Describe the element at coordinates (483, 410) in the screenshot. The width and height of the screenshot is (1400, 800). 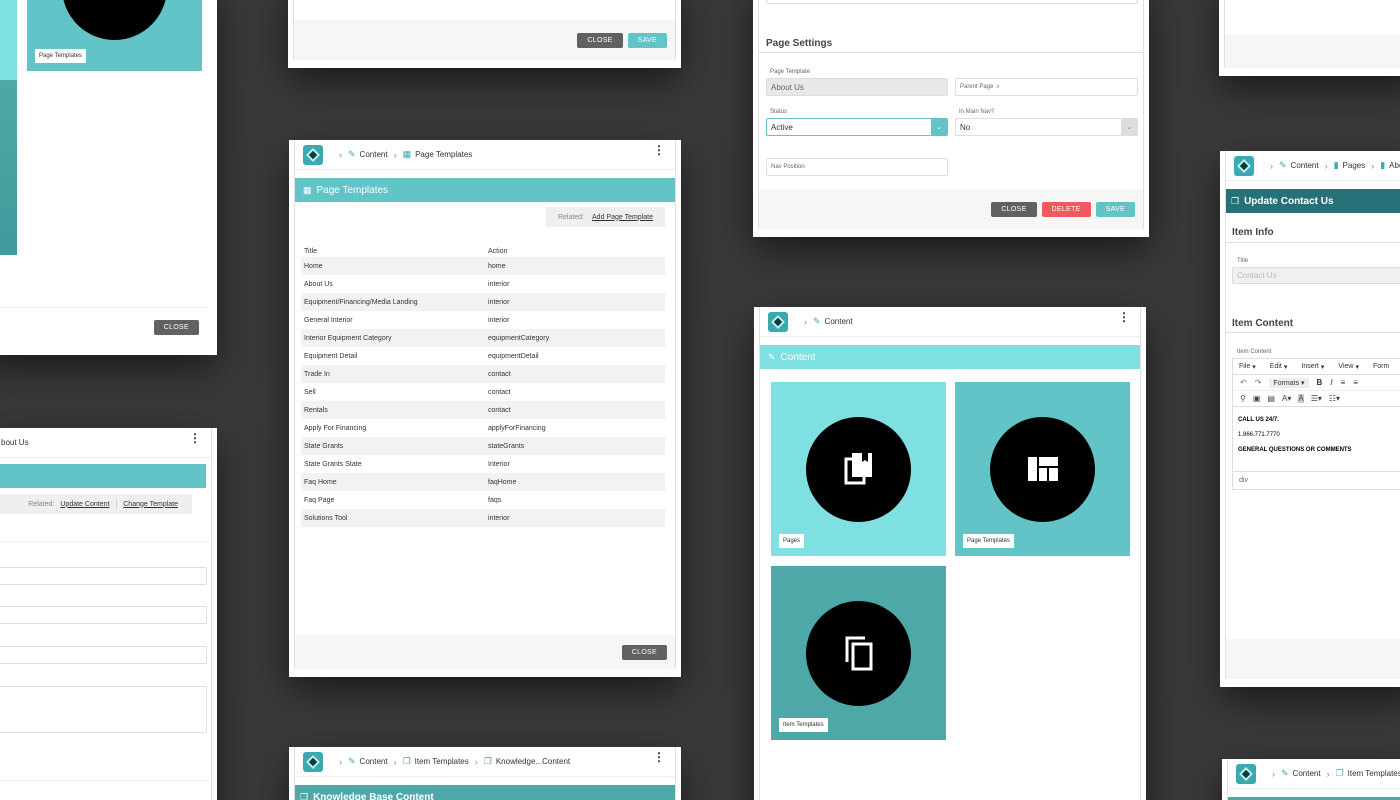
I see `table-row: Rentals contact` at that location.